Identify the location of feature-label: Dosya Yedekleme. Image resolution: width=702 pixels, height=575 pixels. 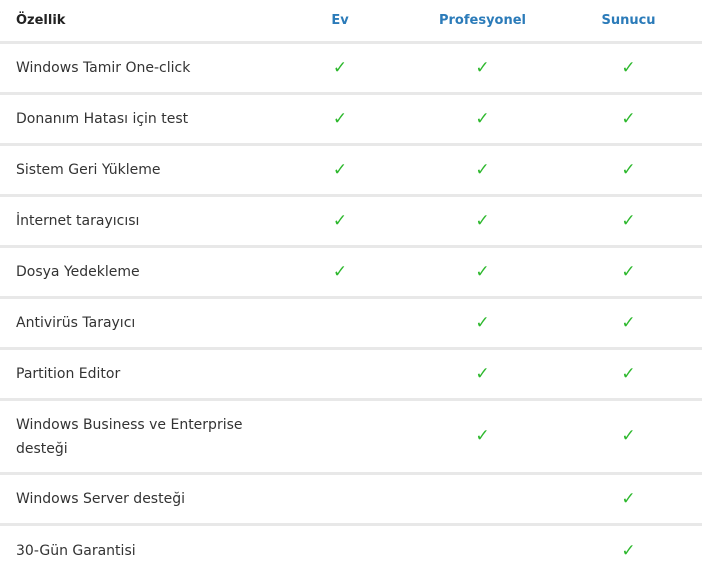
(78, 272).